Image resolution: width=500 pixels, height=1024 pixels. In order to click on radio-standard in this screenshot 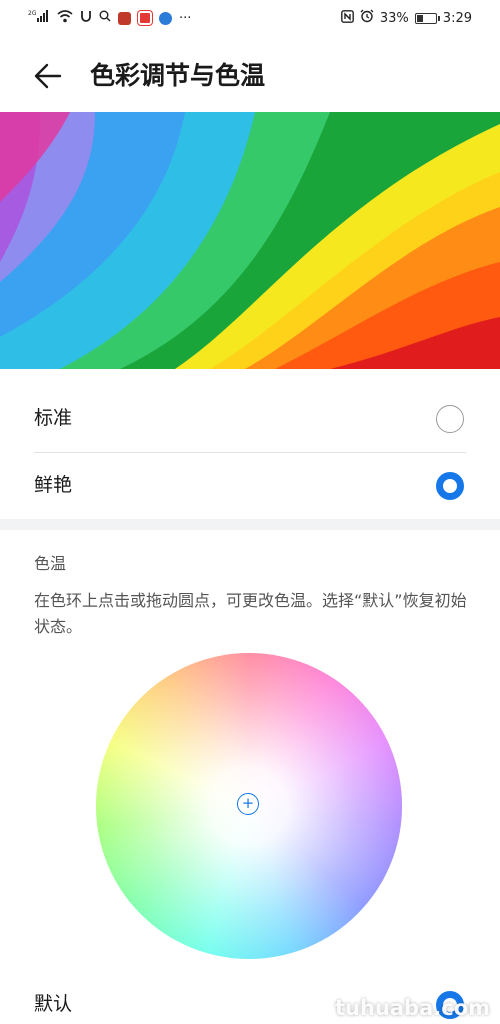, I will do `click(450, 419)`.